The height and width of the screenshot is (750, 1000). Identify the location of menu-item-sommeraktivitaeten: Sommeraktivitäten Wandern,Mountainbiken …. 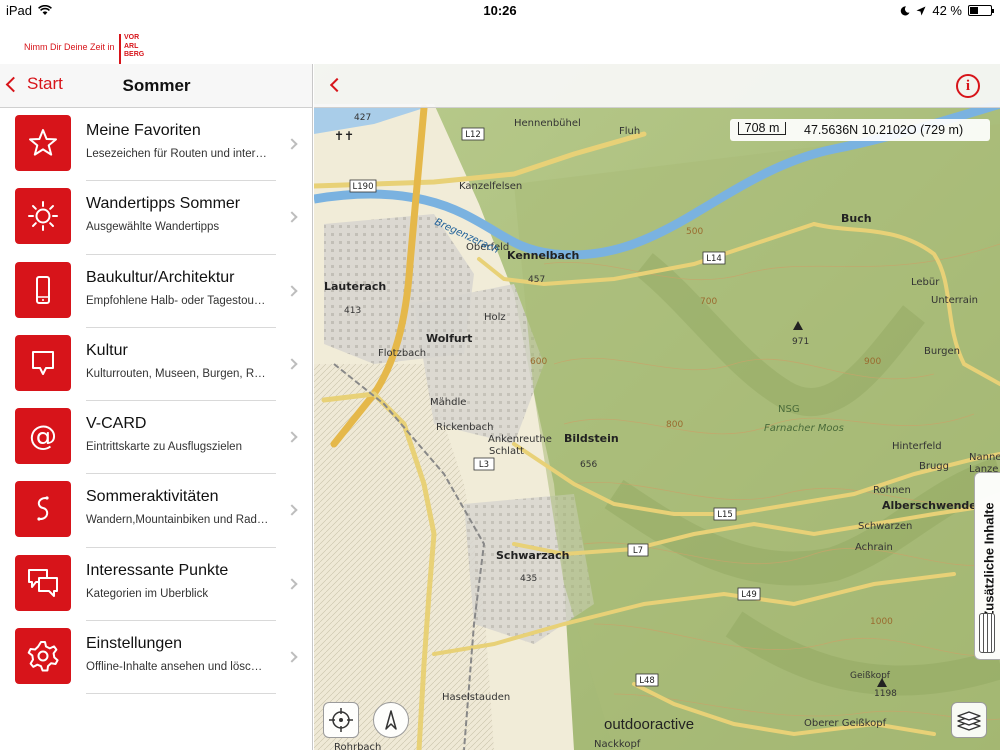
(156, 511).